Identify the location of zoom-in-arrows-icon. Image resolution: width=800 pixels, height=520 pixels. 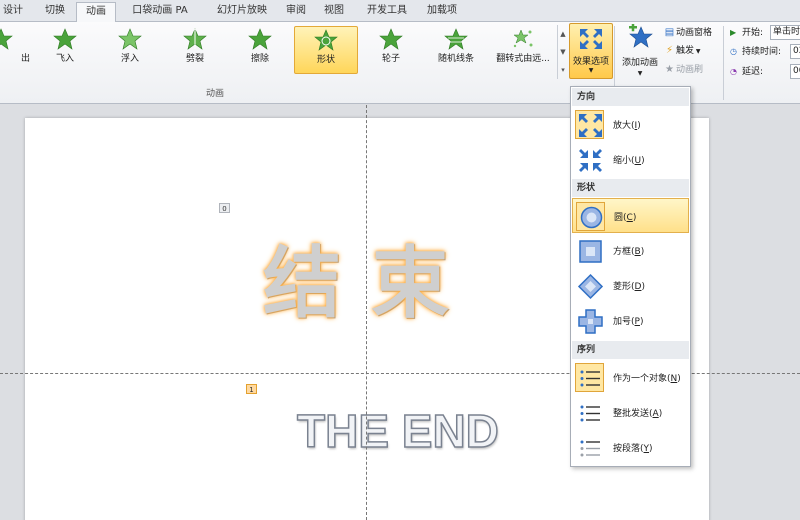
(590, 125).